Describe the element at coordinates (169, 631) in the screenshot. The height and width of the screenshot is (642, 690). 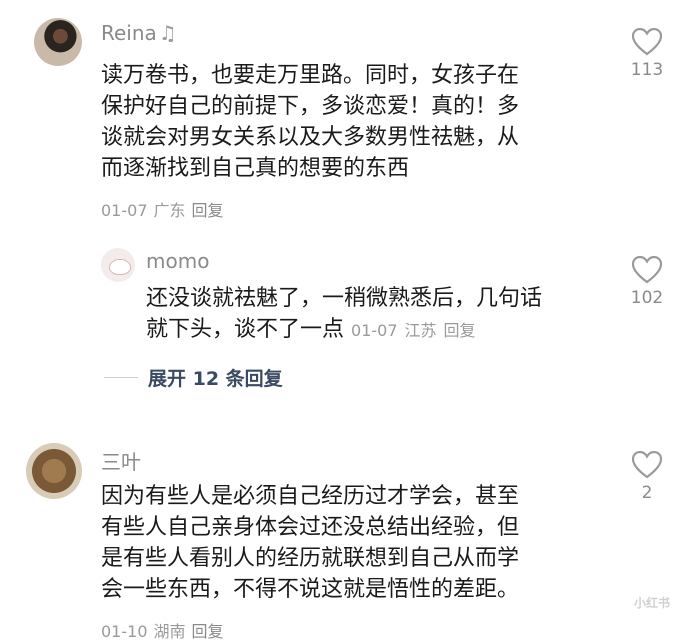
I see `comment-location: 湖南` at that location.